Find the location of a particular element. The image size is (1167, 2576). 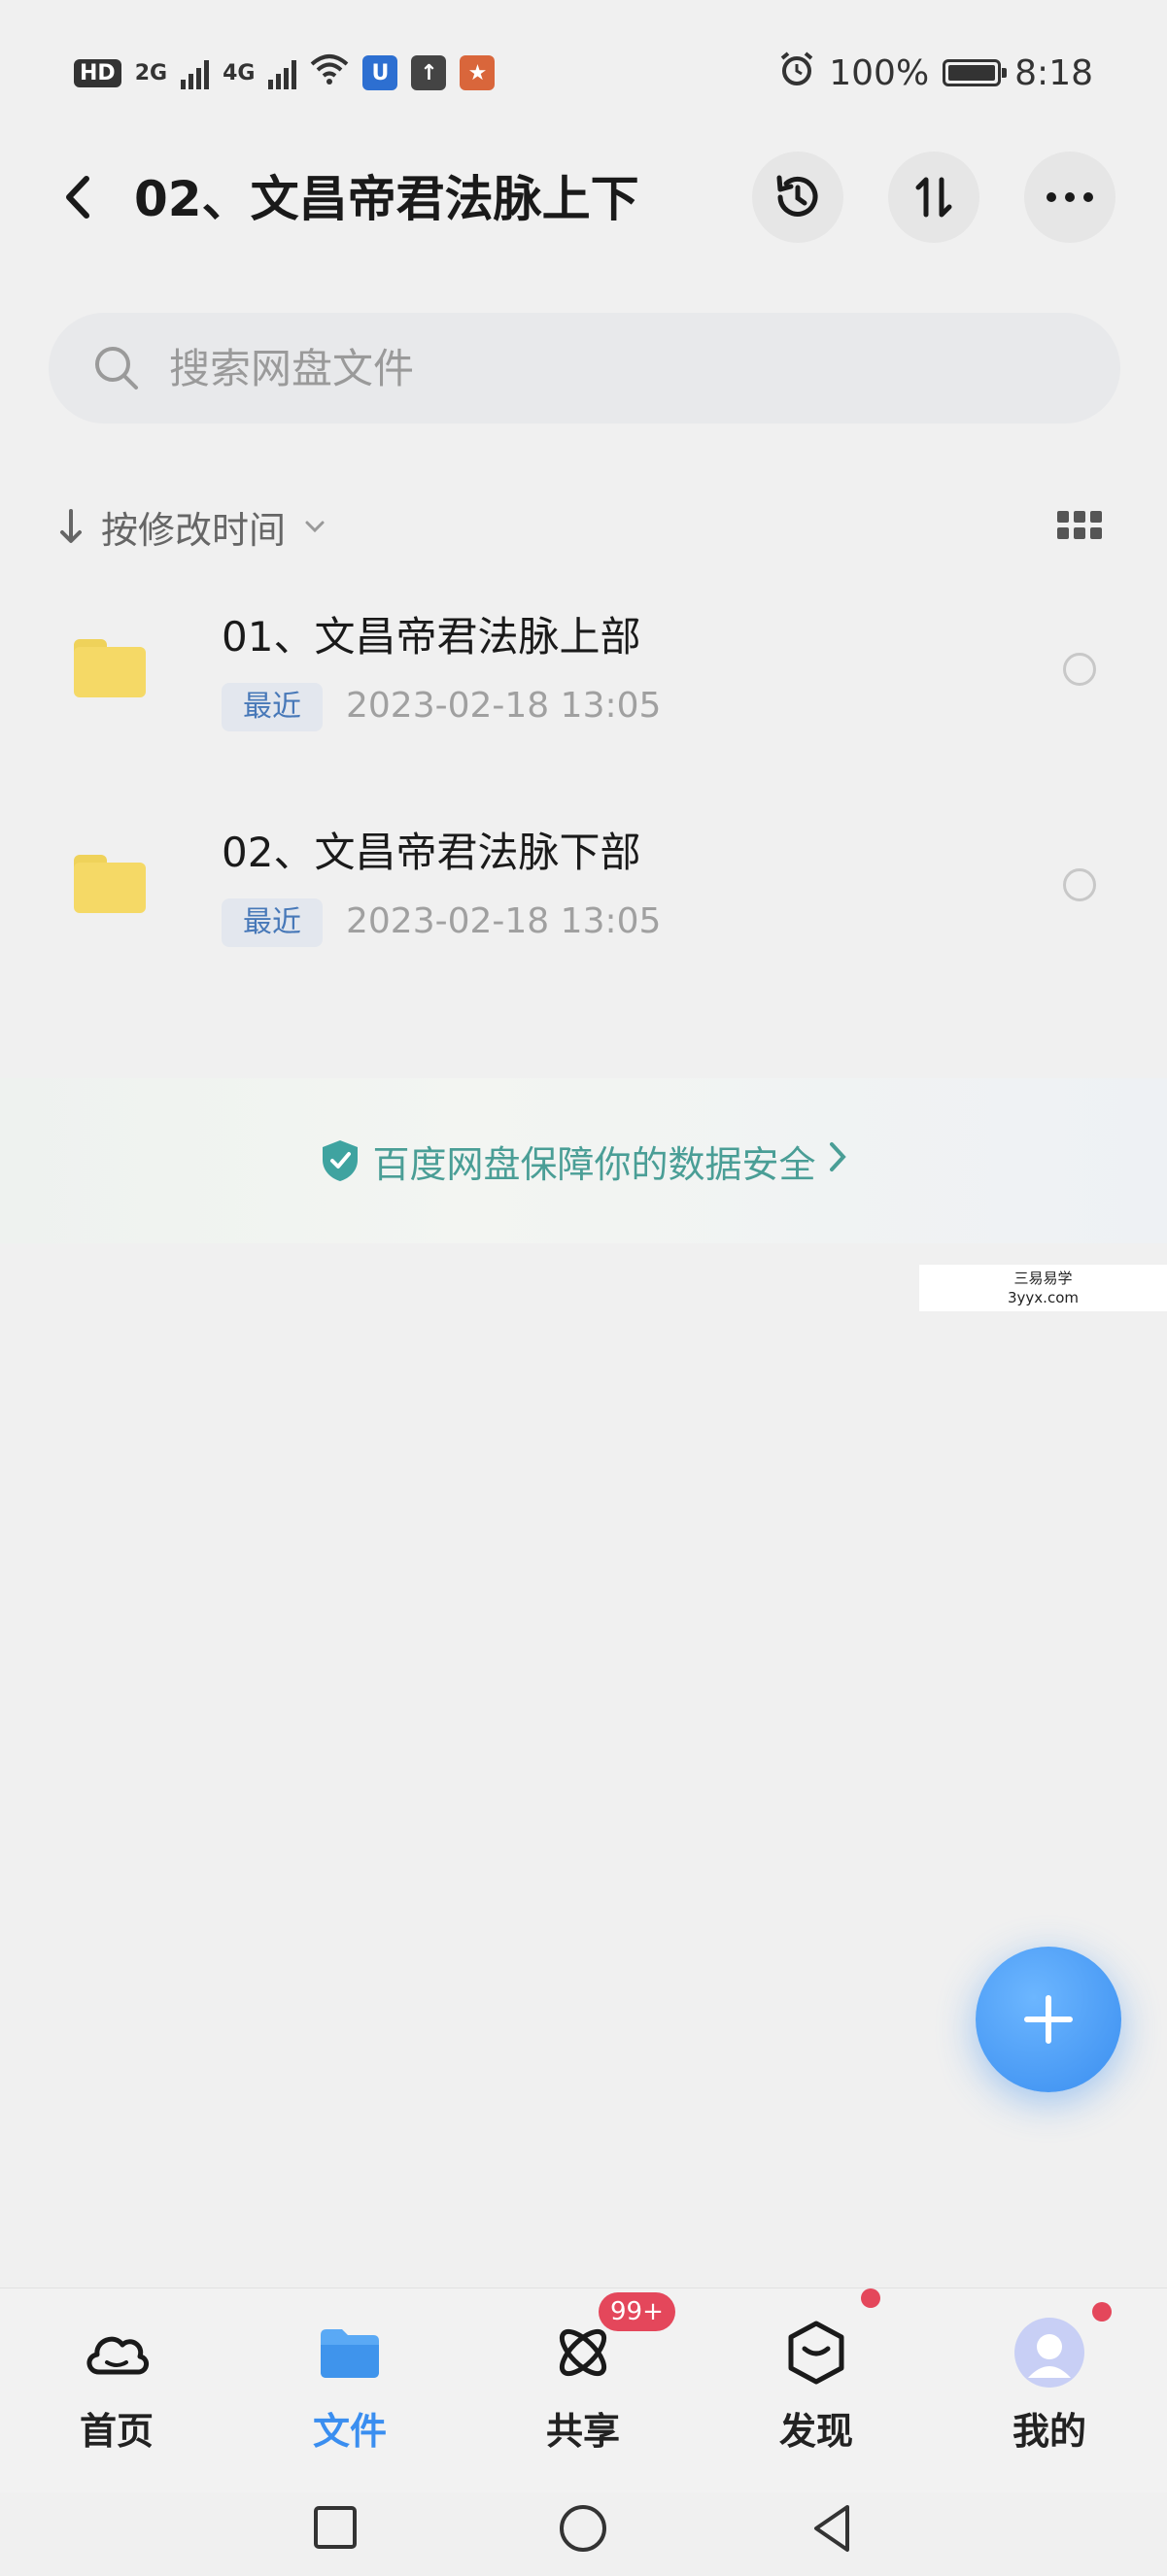

discover-box-icon is located at coordinates (830, 2338).